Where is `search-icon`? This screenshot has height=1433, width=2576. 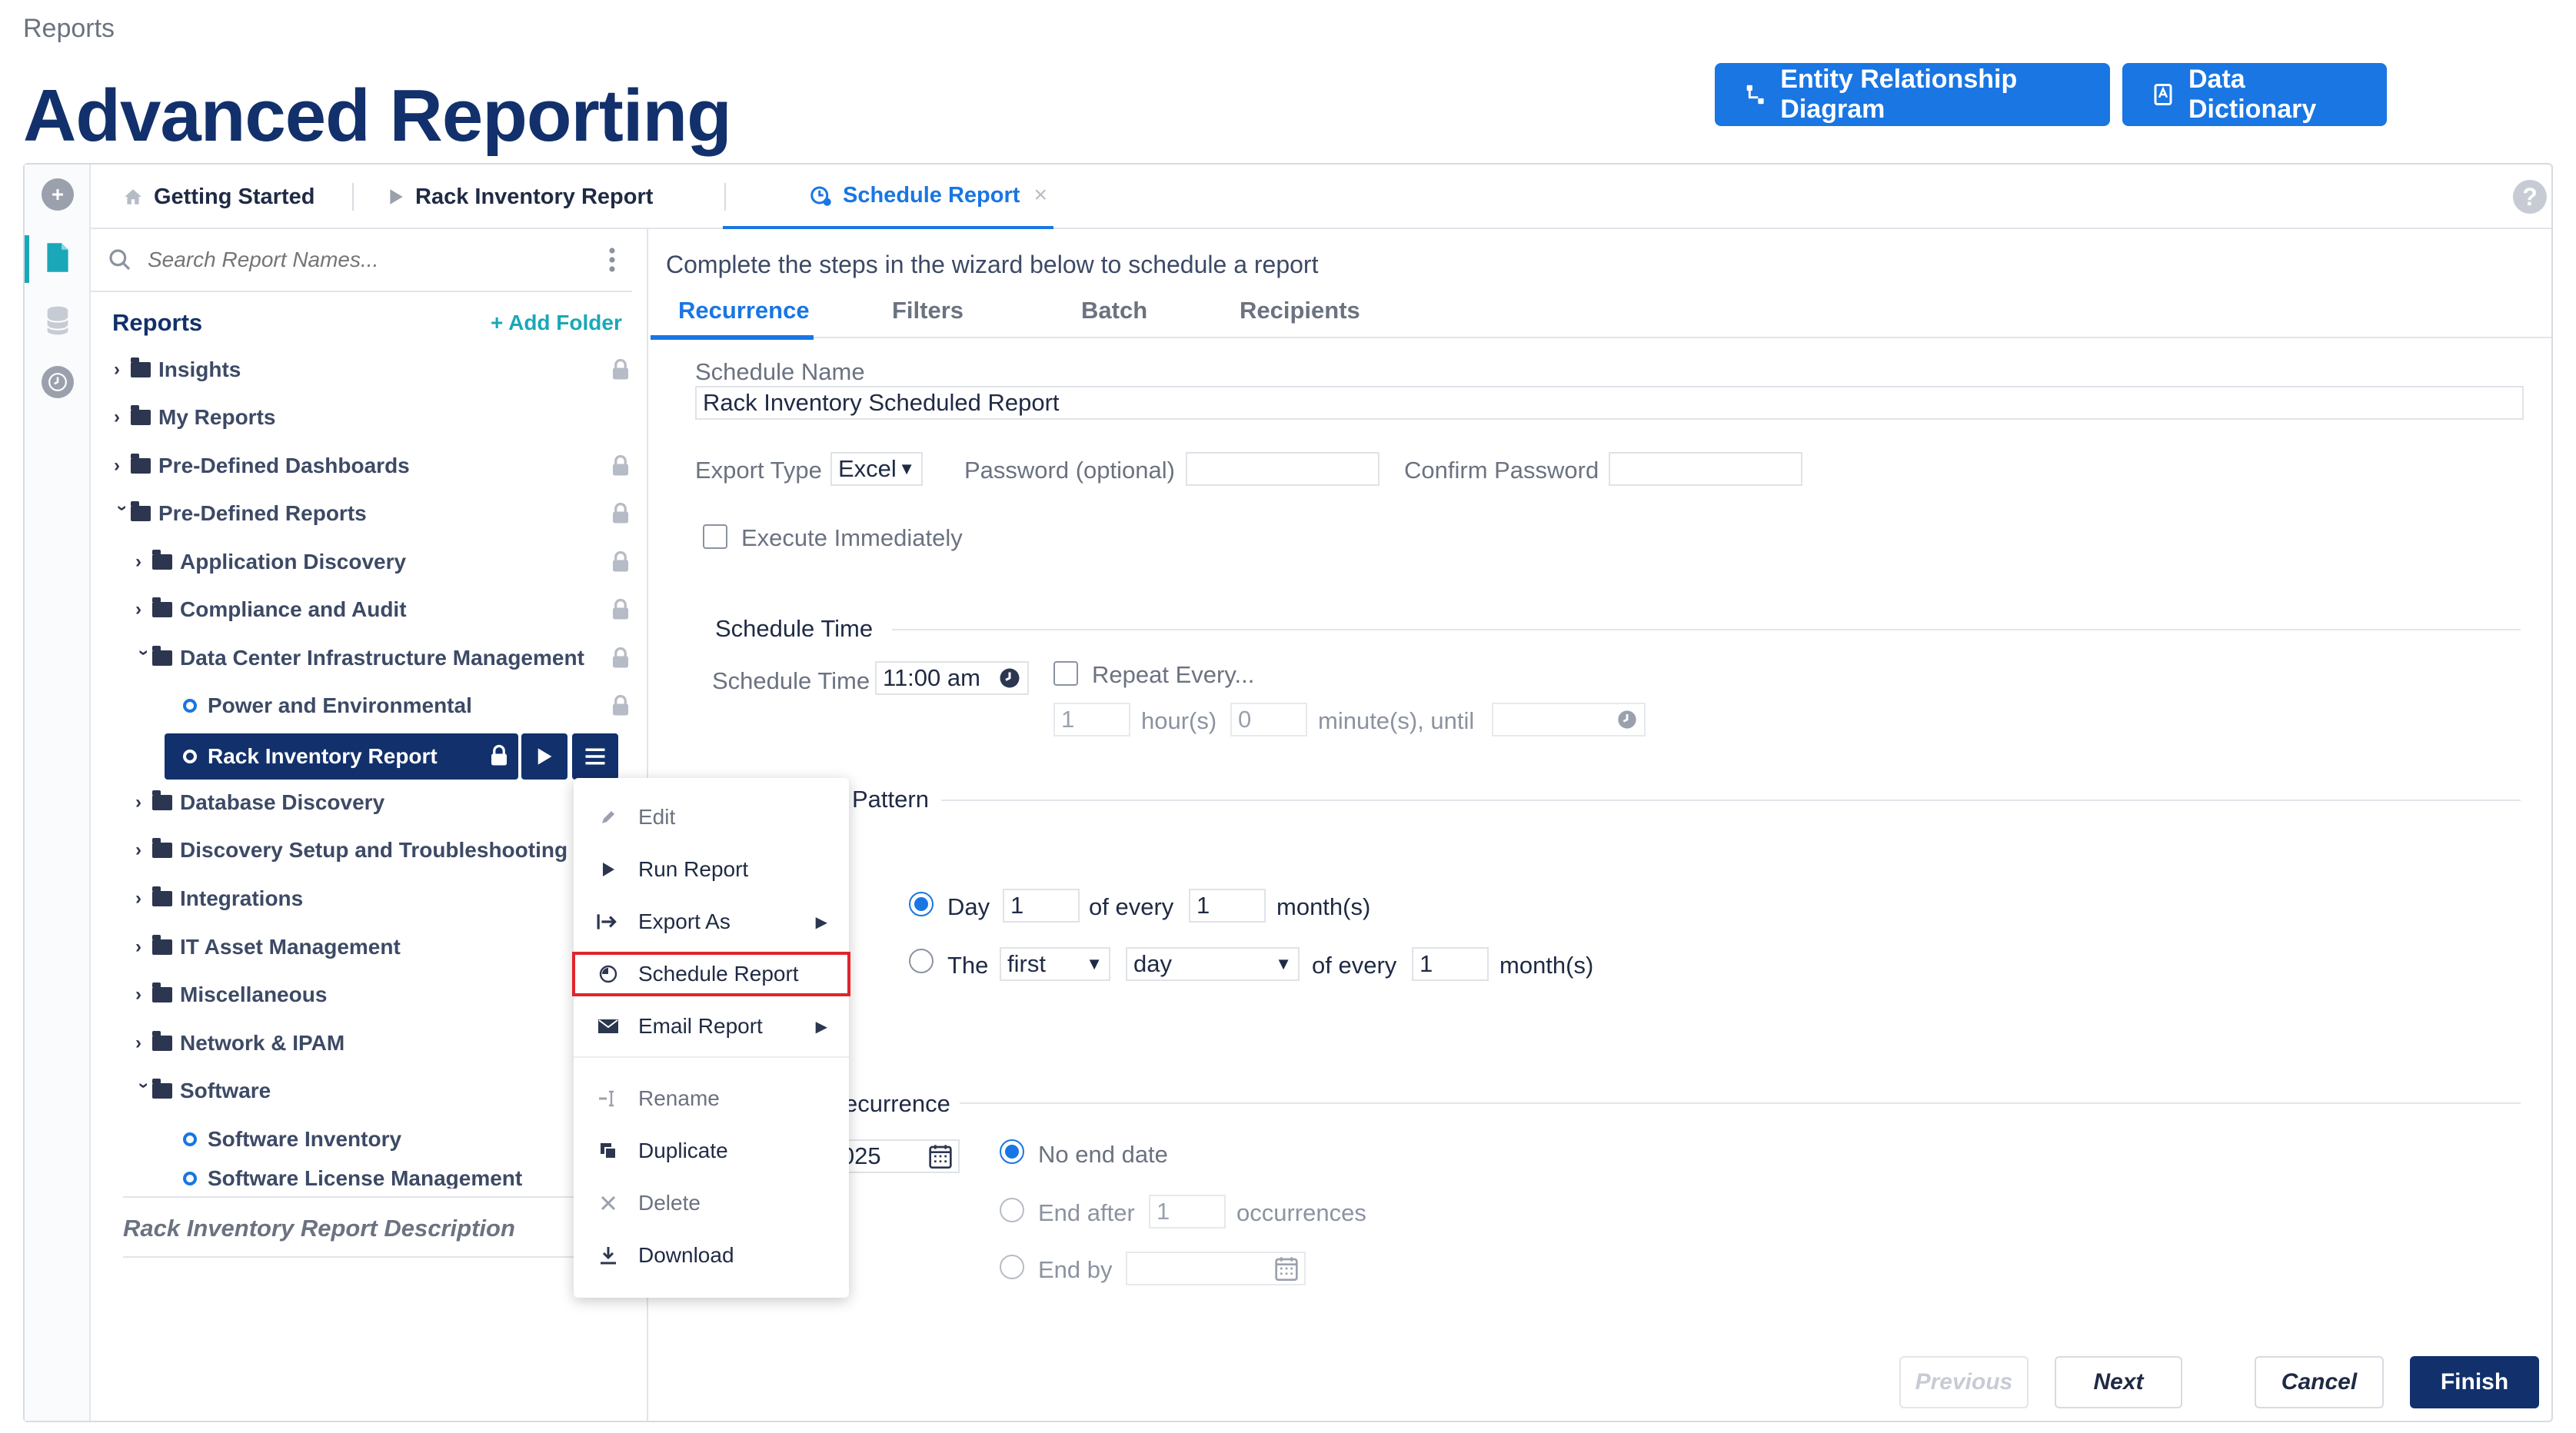 search-icon is located at coordinates (120, 260).